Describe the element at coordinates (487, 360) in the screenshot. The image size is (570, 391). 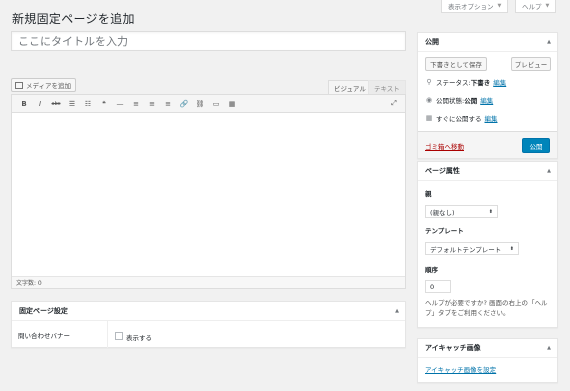
I see `featured-image-box: アイキャッチ画像 ▲ アイキャッチ画像を設定` at that location.